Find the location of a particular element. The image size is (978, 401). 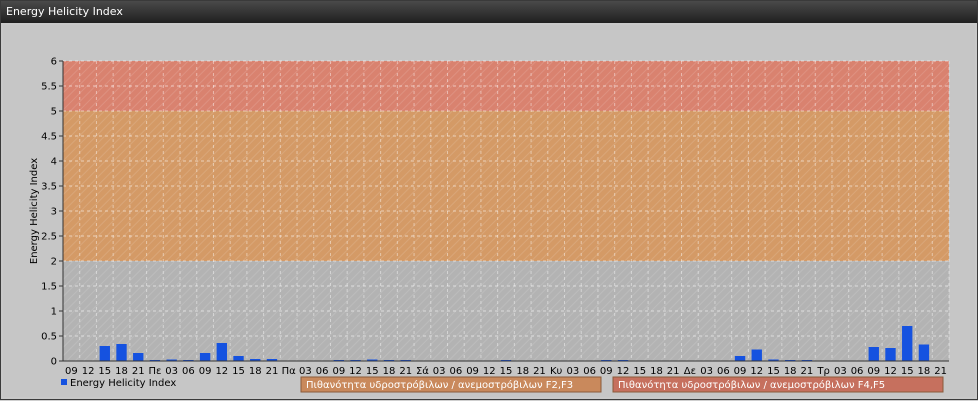

y-tick-label: 0.5 is located at coordinates (49, 337).